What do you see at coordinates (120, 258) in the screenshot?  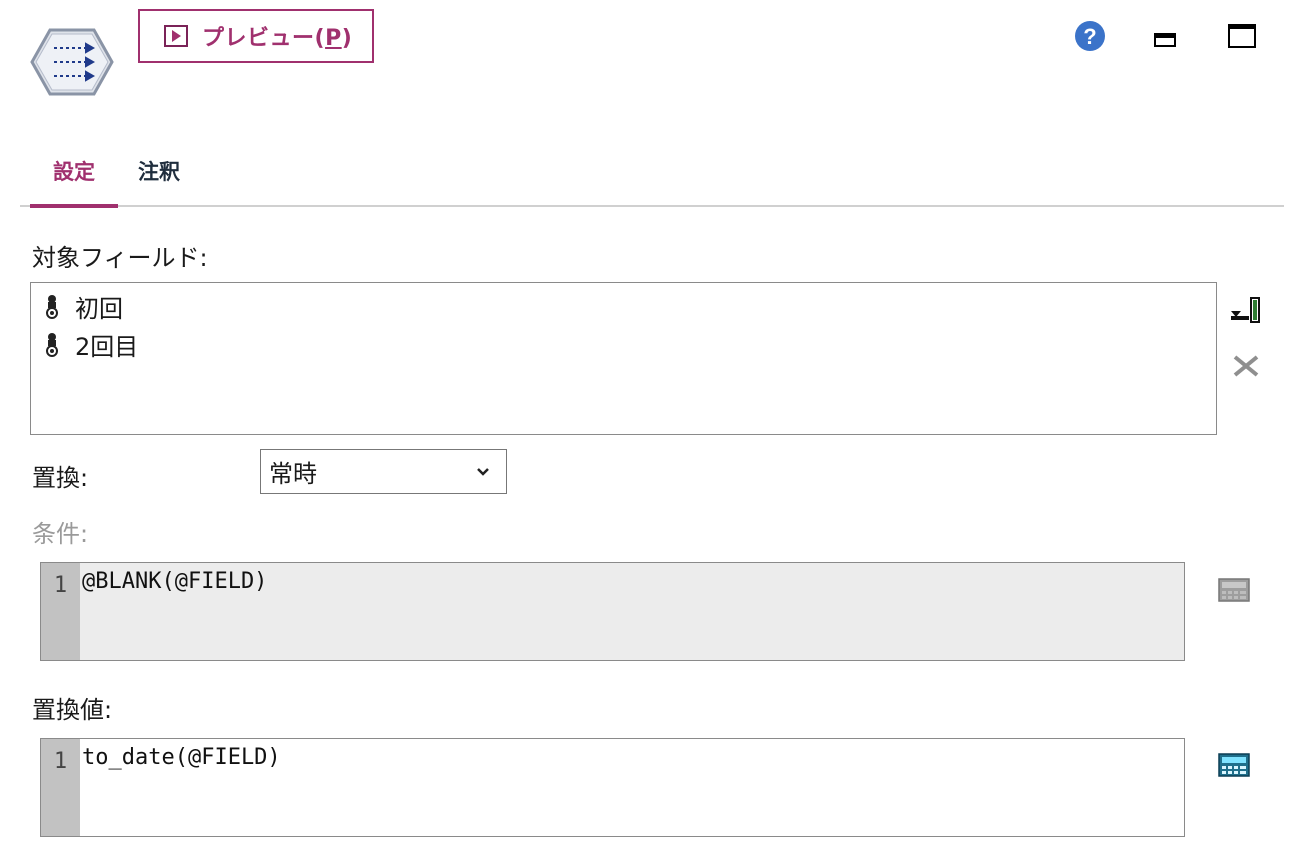 I see `target-fields-label: 対象フィールド:` at bounding box center [120, 258].